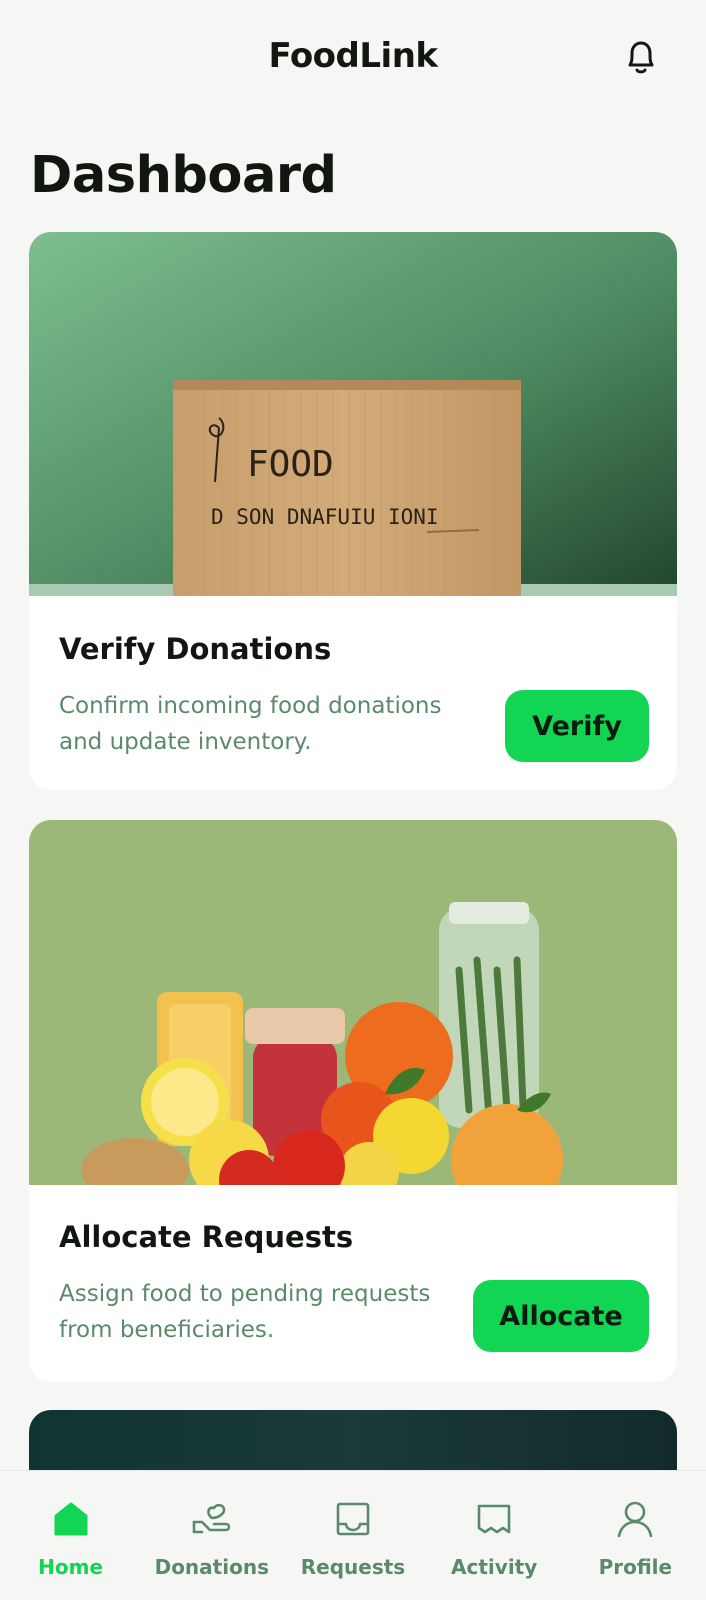  I want to click on bell-icon, so click(641, 57).